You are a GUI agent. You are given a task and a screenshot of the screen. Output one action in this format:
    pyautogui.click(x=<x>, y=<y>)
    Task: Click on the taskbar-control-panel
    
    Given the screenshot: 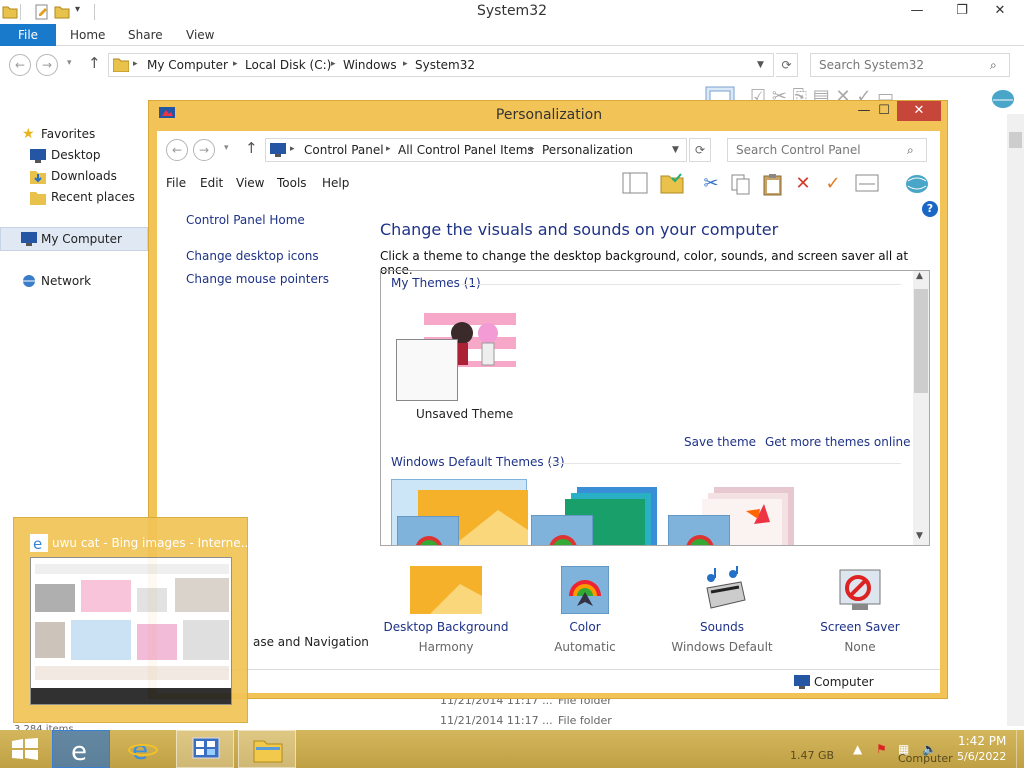 What is the action you would take?
    pyautogui.click(x=205, y=749)
    